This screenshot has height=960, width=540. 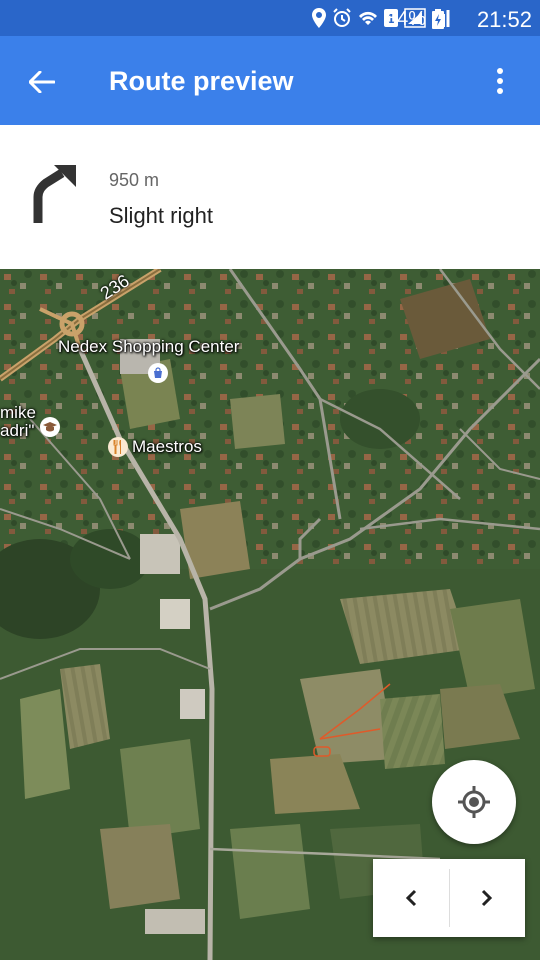 I want to click on my-location-button, so click(x=474, y=802).